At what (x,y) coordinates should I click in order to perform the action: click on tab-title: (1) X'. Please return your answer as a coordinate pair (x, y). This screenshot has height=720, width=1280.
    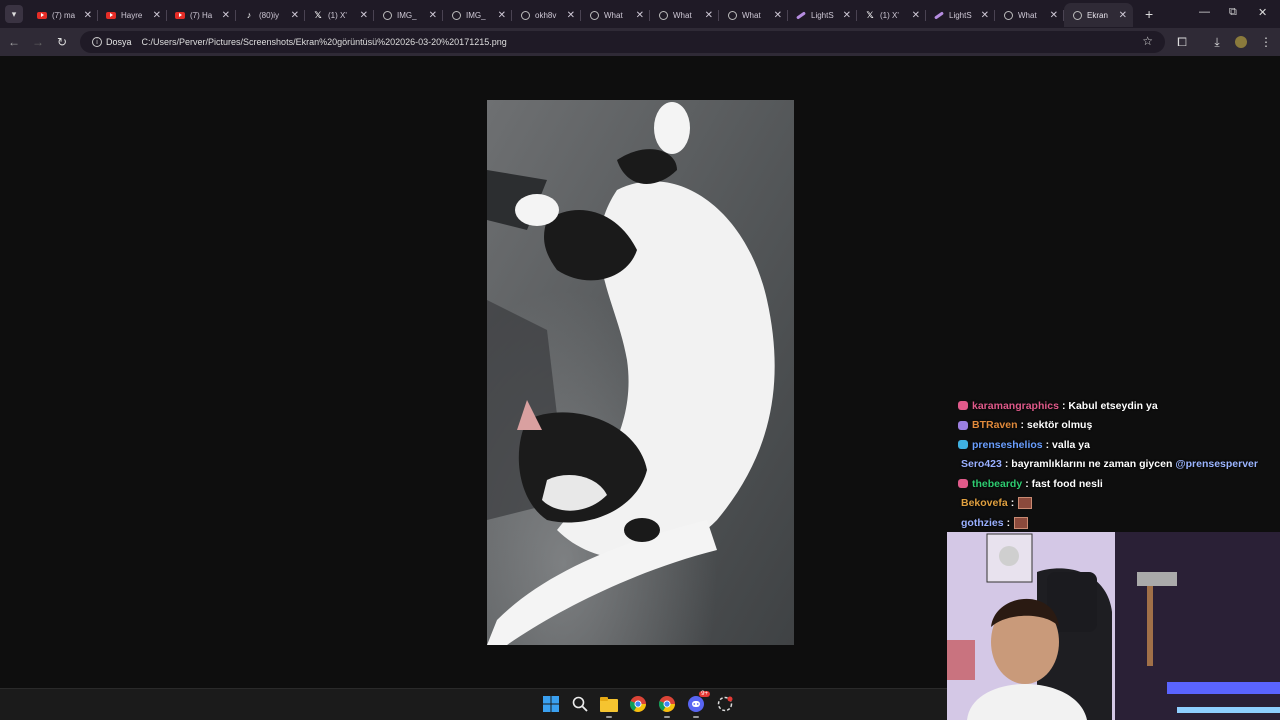
    Looking at the image, I should click on (889, 15).